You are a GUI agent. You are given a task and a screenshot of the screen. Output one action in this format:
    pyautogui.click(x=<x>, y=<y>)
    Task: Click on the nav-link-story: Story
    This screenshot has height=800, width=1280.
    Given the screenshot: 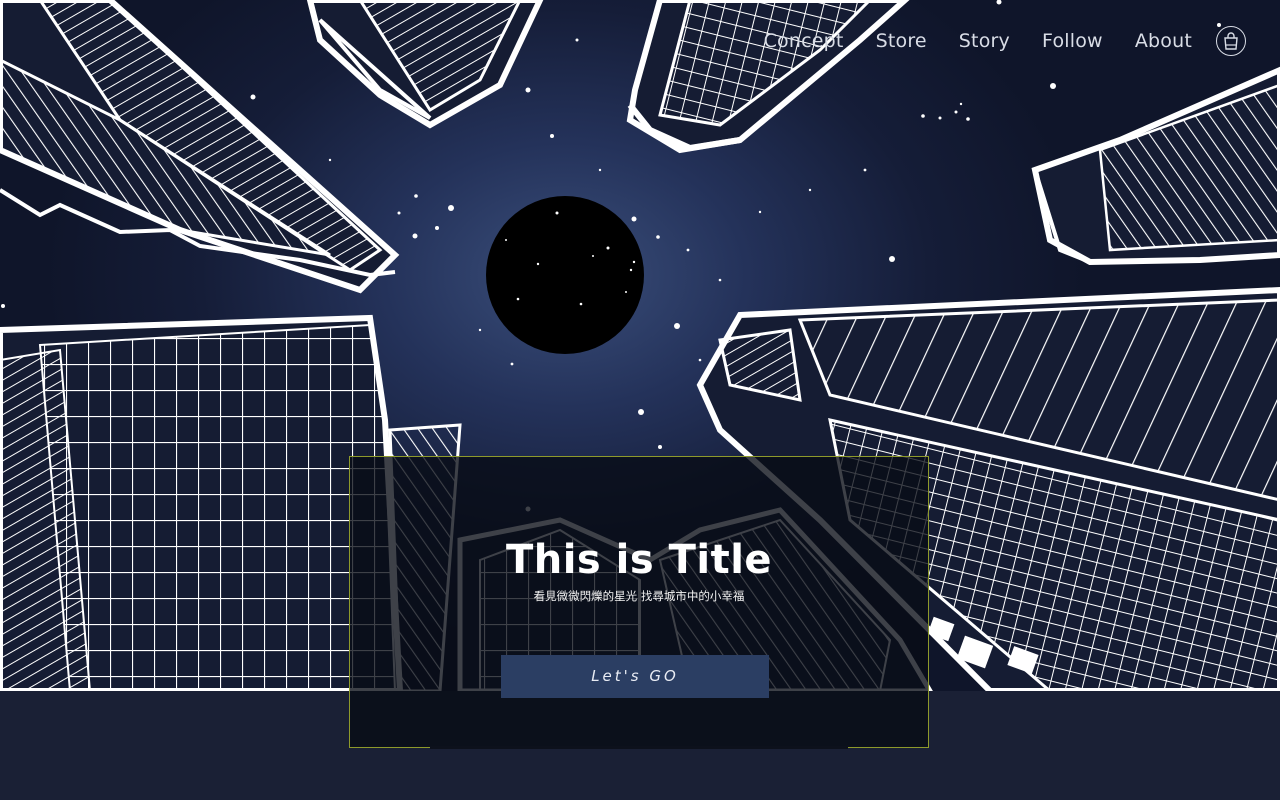 What is the action you would take?
    pyautogui.click(x=984, y=41)
    